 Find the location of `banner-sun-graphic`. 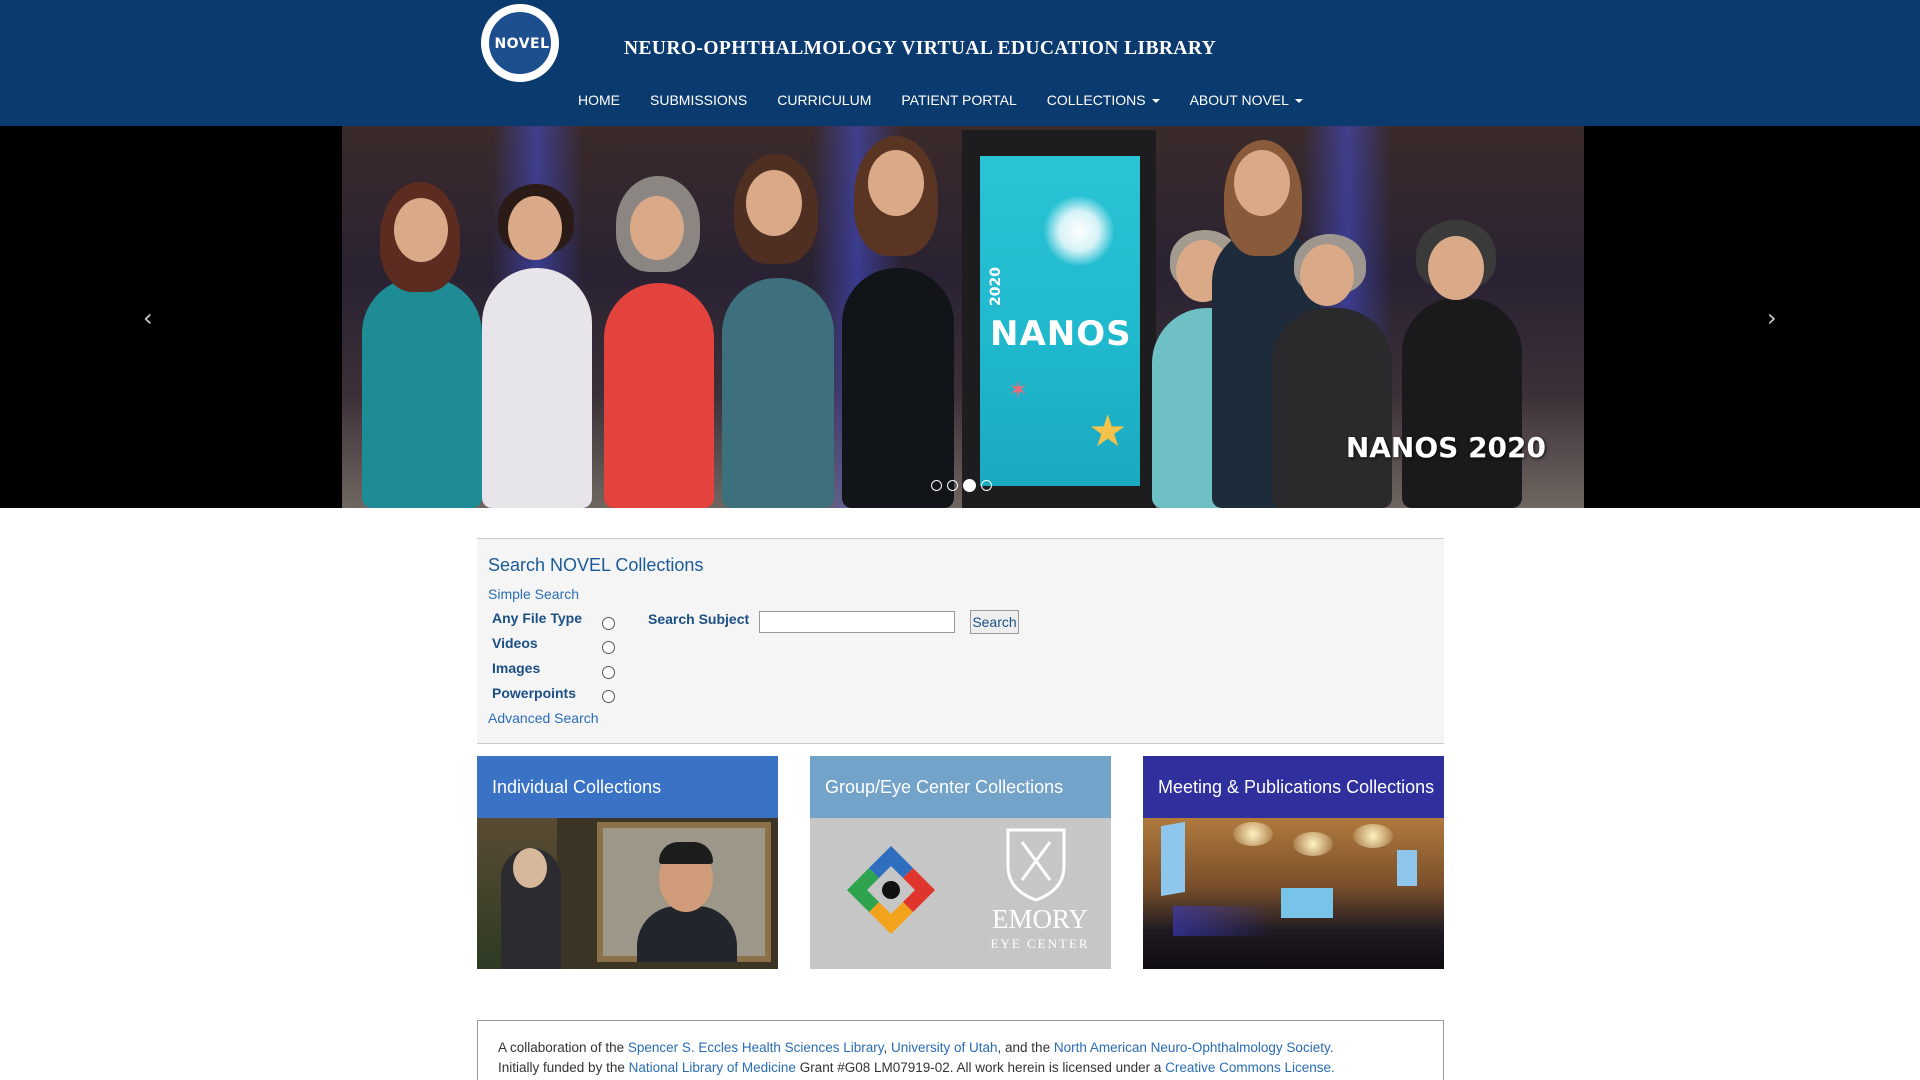

banner-sun-graphic is located at coordinates (1079, 231).